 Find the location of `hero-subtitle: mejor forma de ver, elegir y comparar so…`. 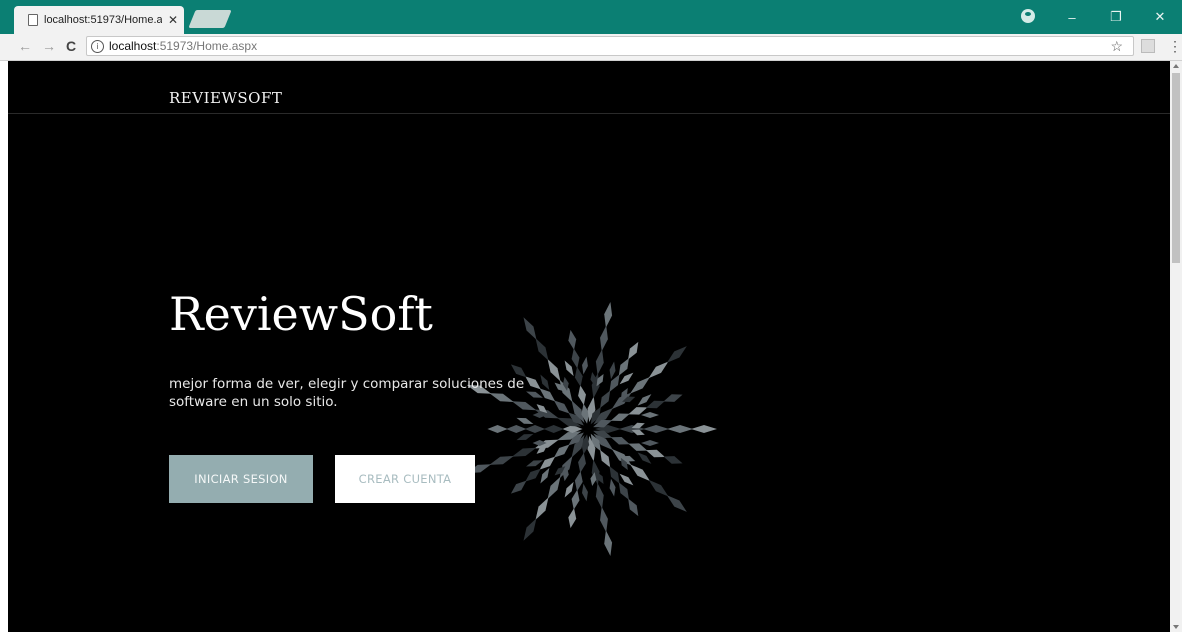

hero-subtitle: mejor forma de ver, elegir y comparar so… is located at coordinates (347, 393).